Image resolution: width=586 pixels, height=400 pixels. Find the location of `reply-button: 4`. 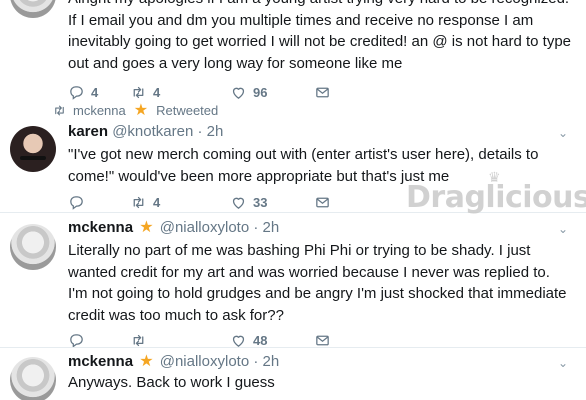

reply-button: 4 is located at coordinates (83, 92).